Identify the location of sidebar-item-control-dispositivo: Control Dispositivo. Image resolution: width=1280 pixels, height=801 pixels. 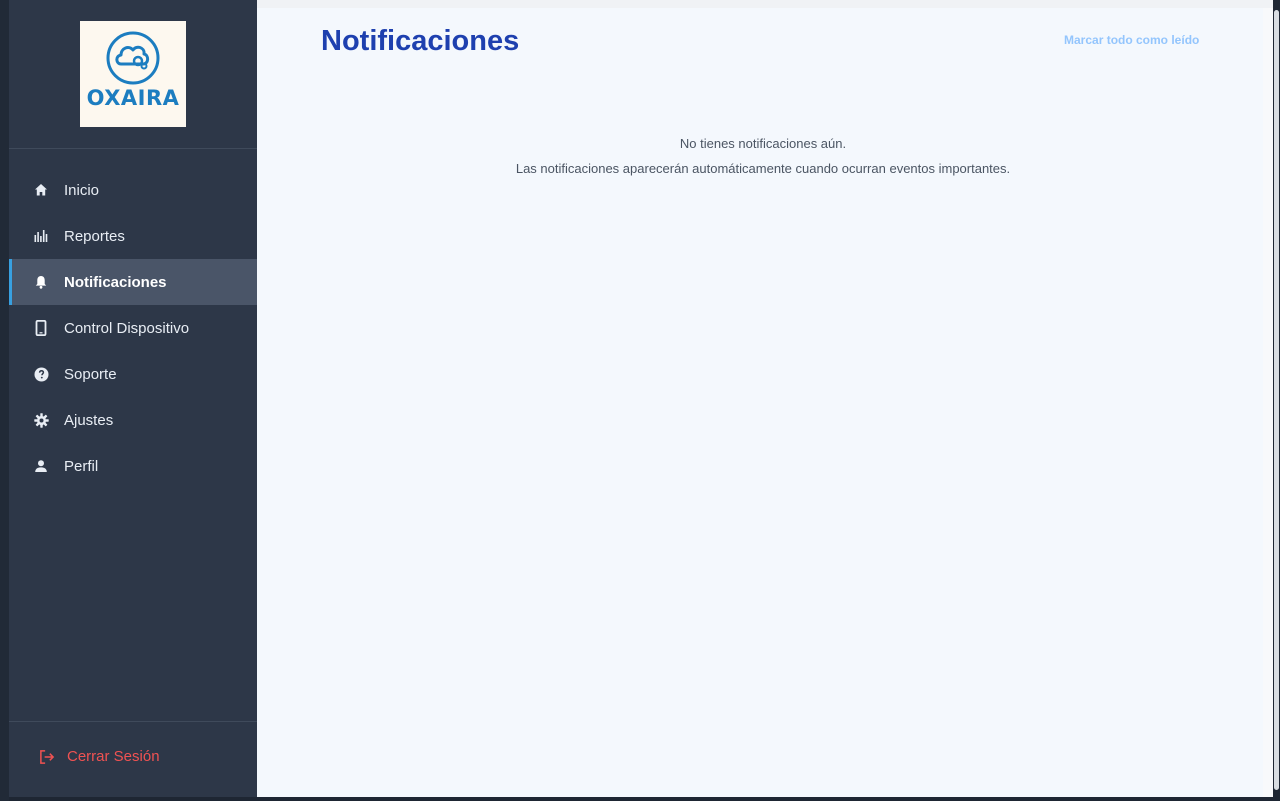
(133, 328).